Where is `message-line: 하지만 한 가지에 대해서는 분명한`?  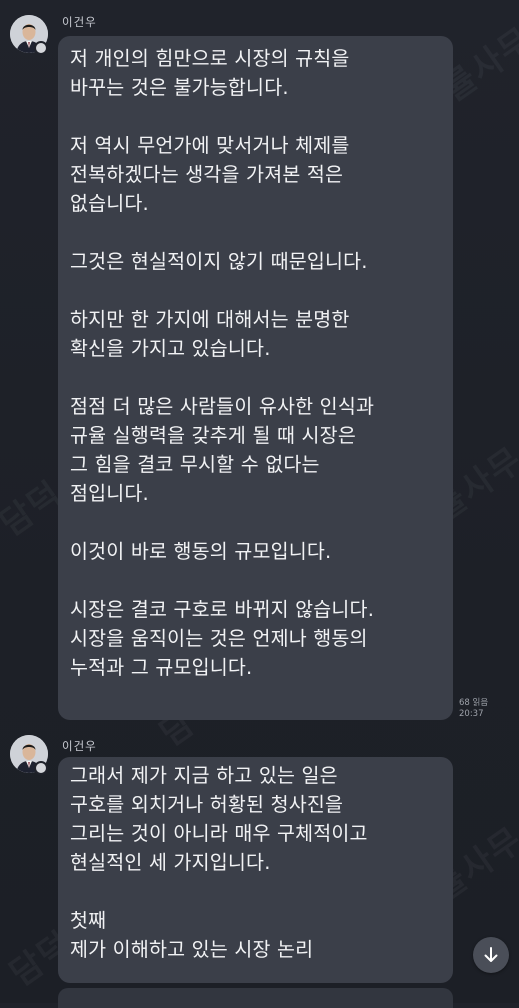 message-line: 하지만 한 가지에 대해서는 분명한 is located at coordinates (210, 319).